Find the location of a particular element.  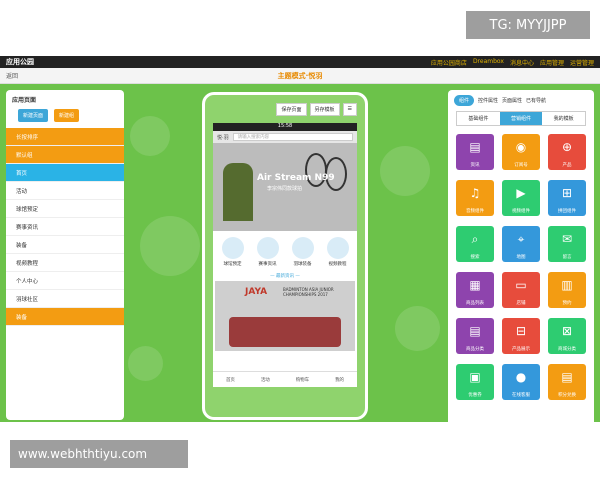

preview-tool-button: 另存模板 is located at coordinates (324, 109).